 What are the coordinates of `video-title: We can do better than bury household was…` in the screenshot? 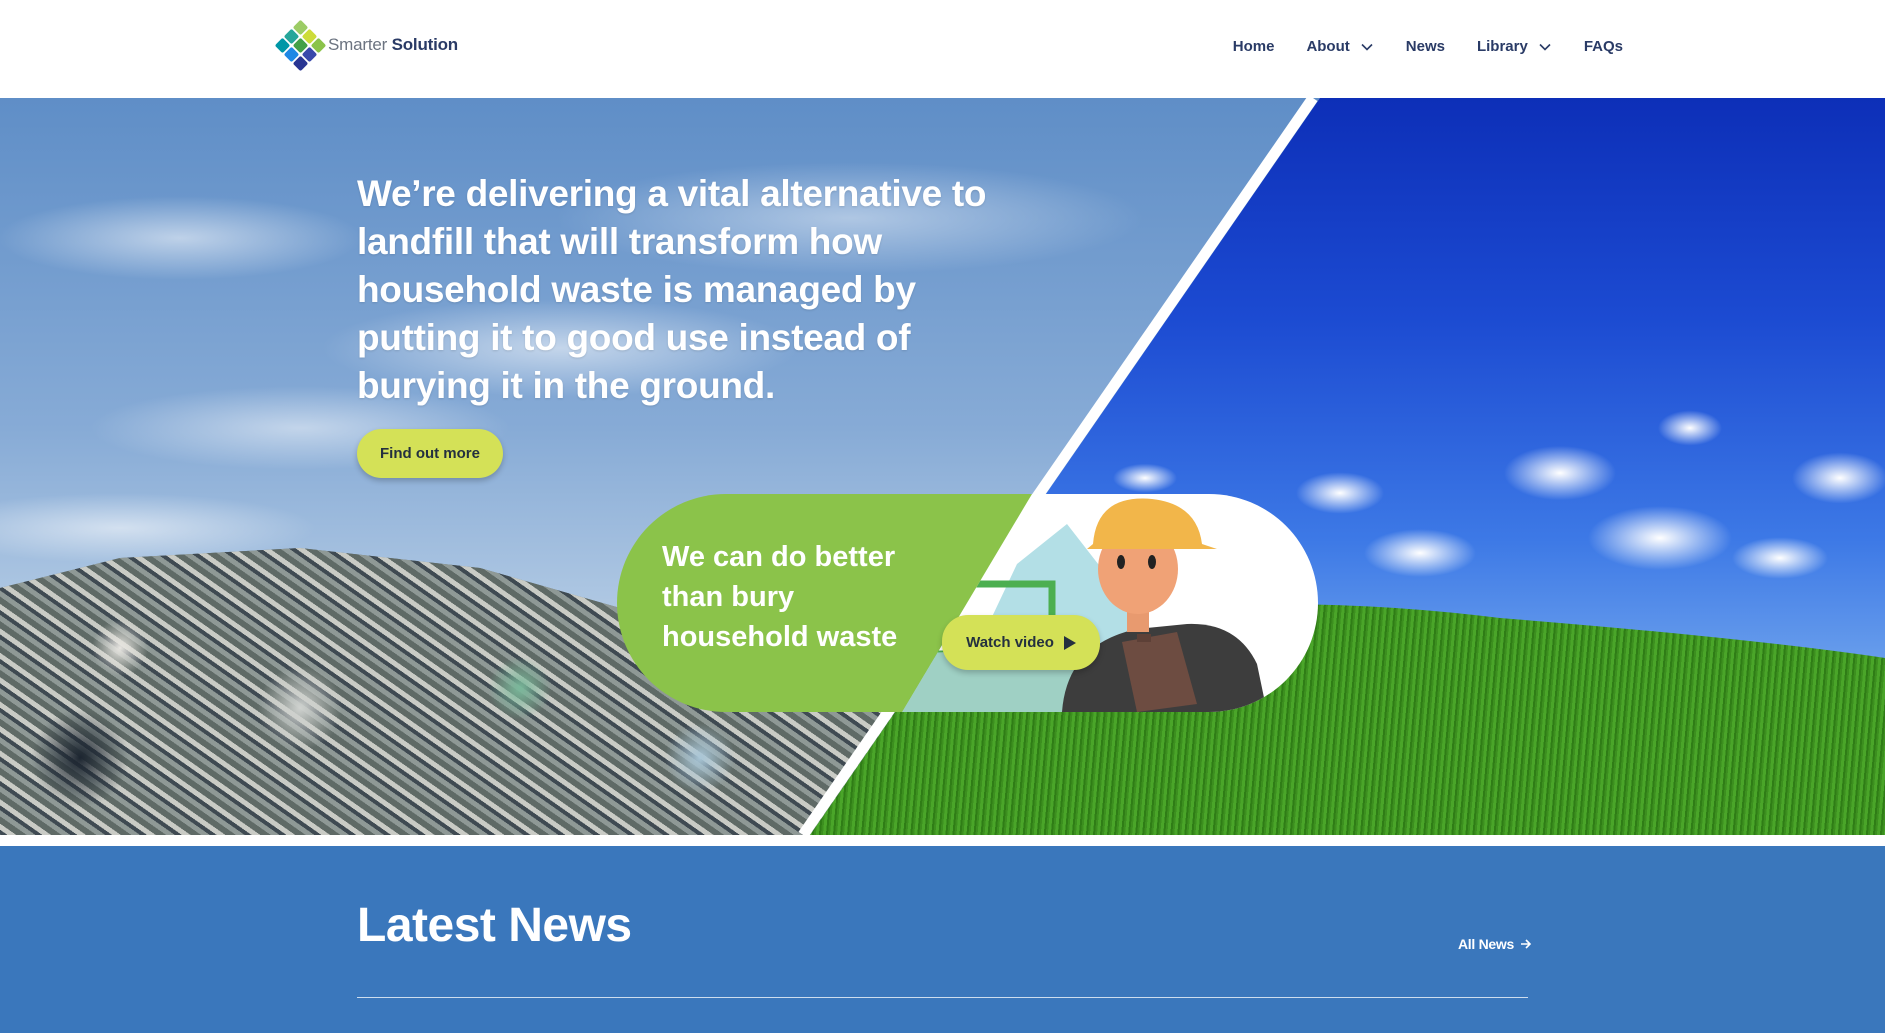 It's located at (780, 597).